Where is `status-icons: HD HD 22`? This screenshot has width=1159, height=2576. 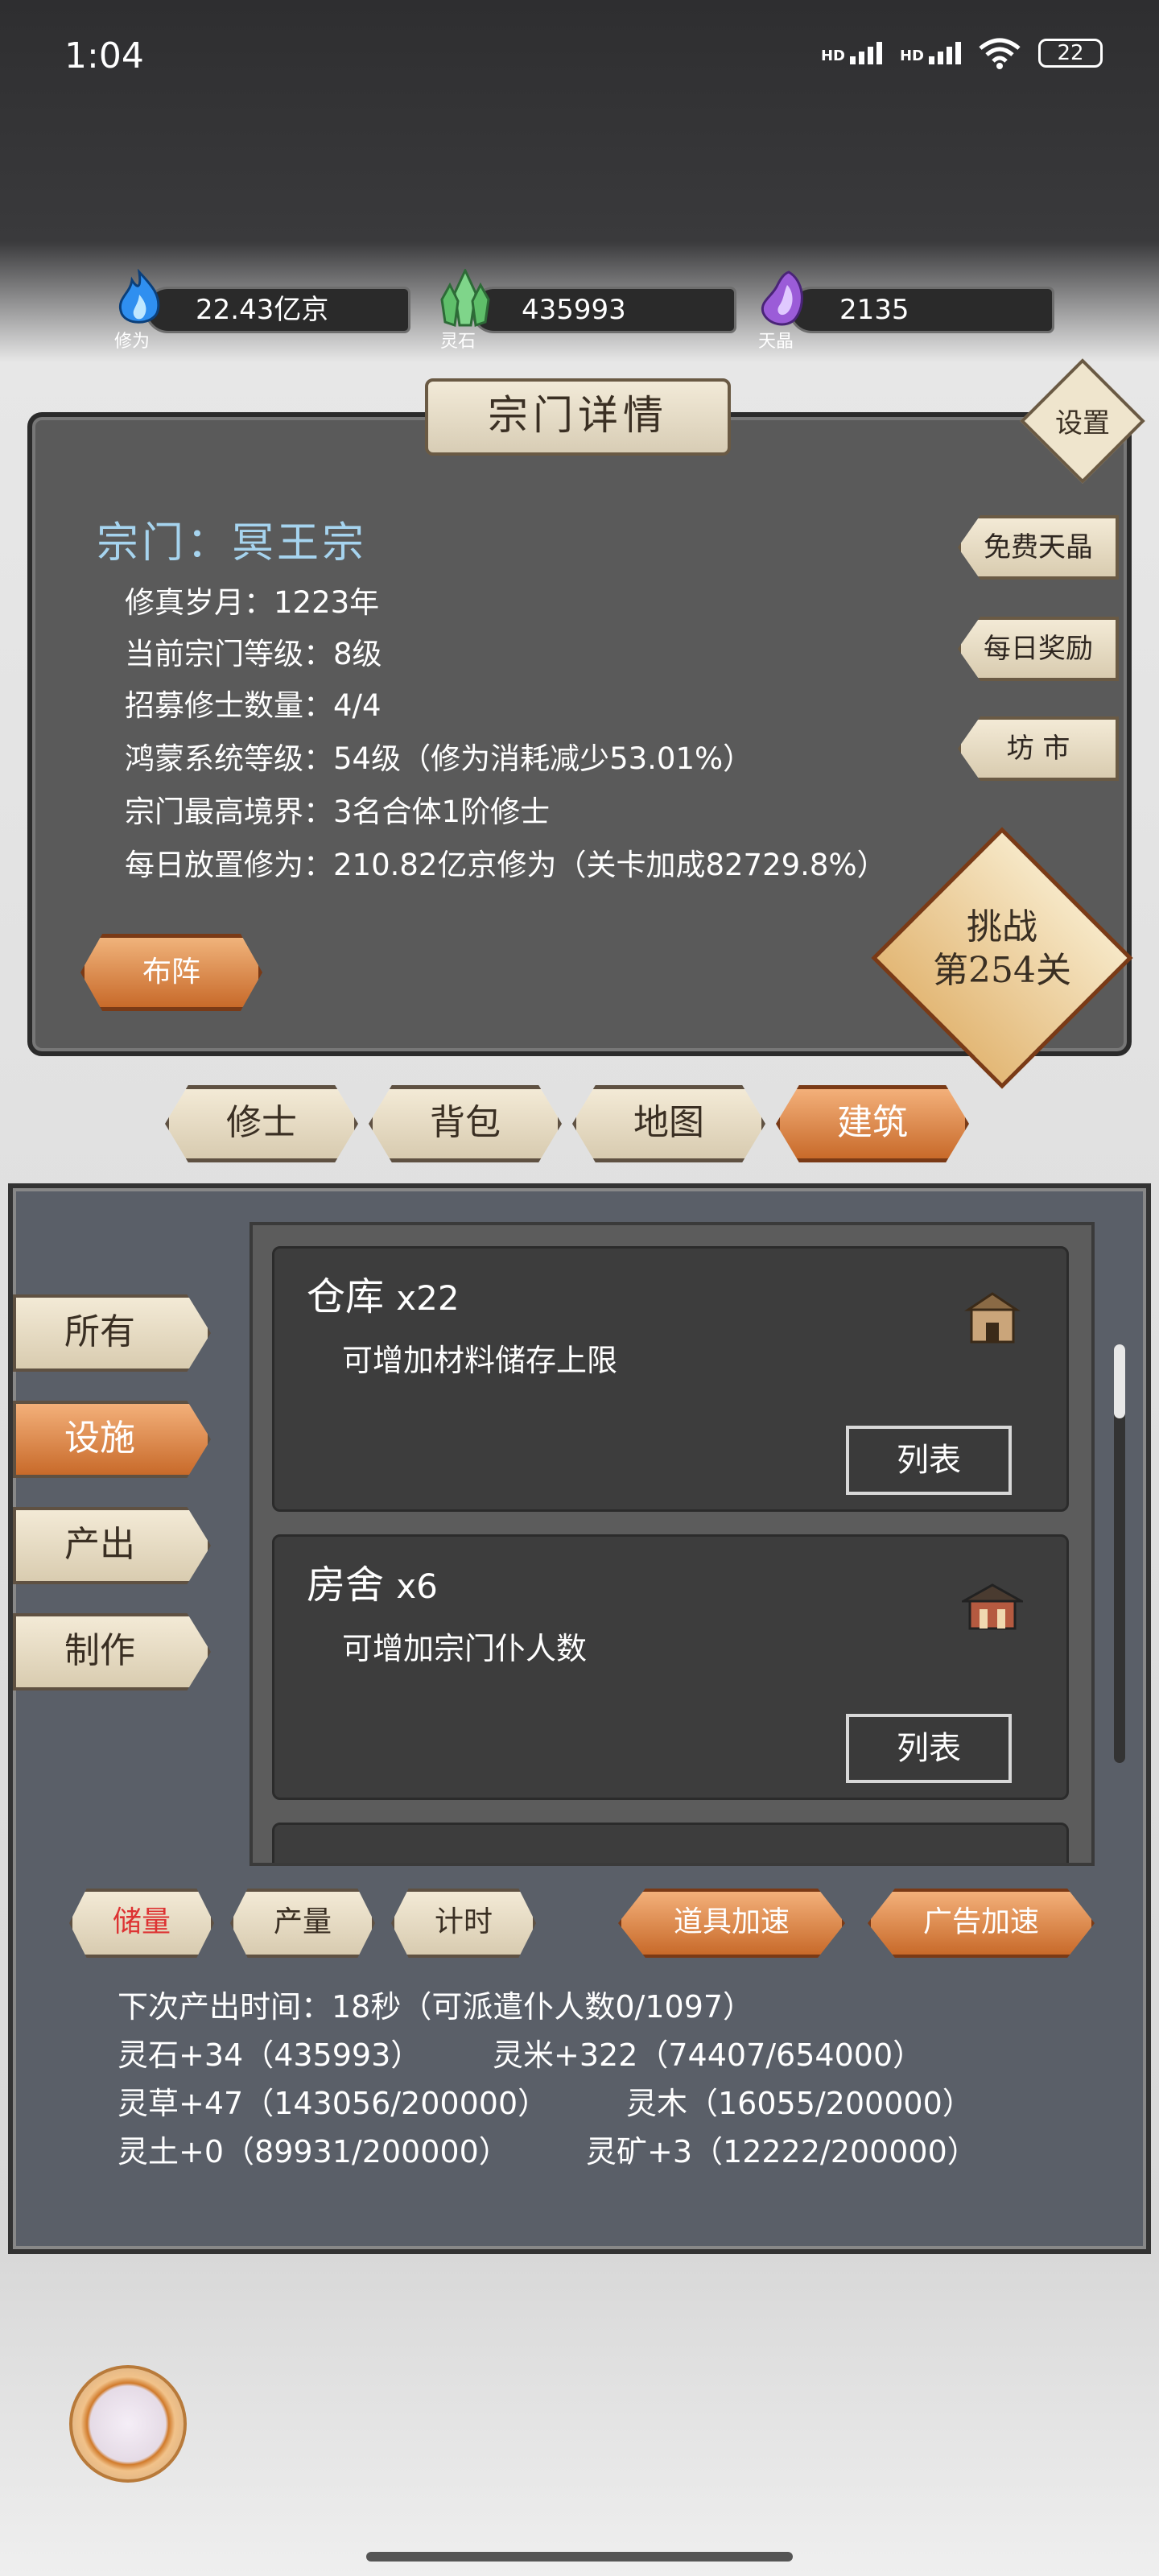
status-icons: HD HD 22 is located at coordinates (962, 53).